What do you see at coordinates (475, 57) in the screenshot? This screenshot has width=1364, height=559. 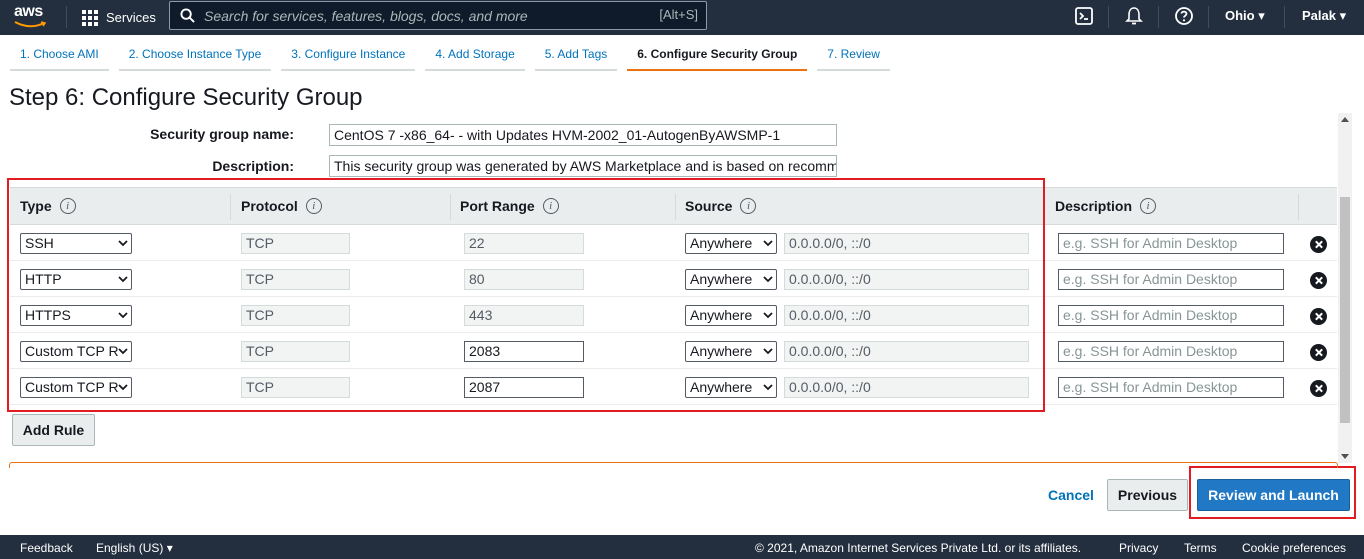 I see `step-add-storage: 4. Add Storage` at bounding box center [475, 57].